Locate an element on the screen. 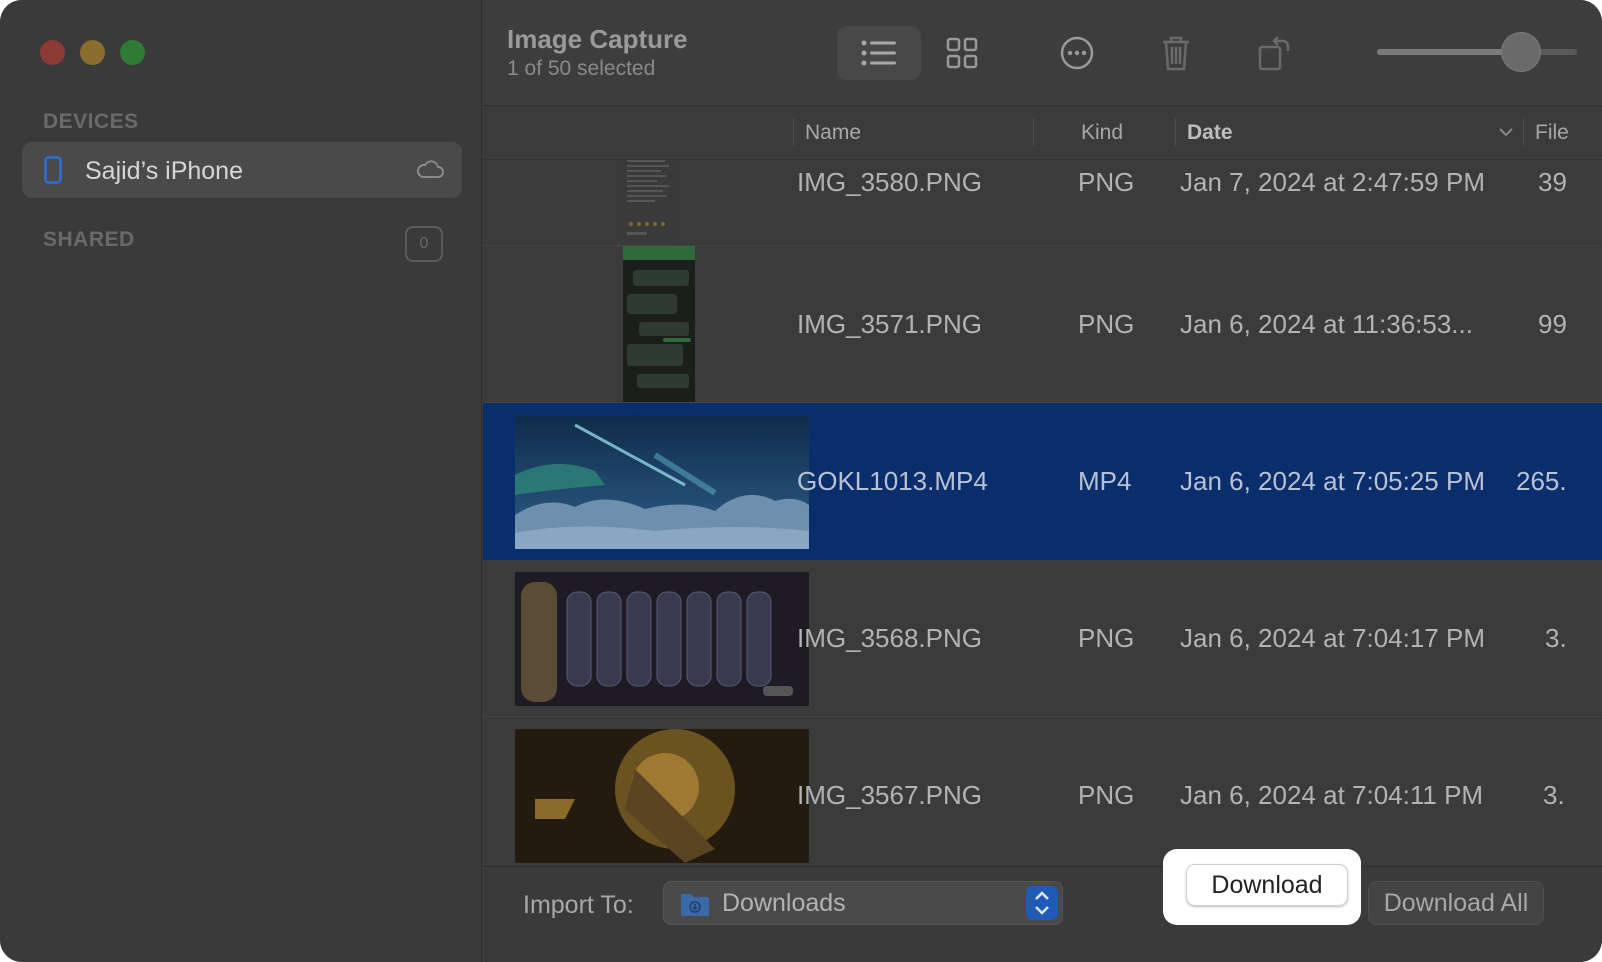  grid-view-button is located at coordinates (962, 53).